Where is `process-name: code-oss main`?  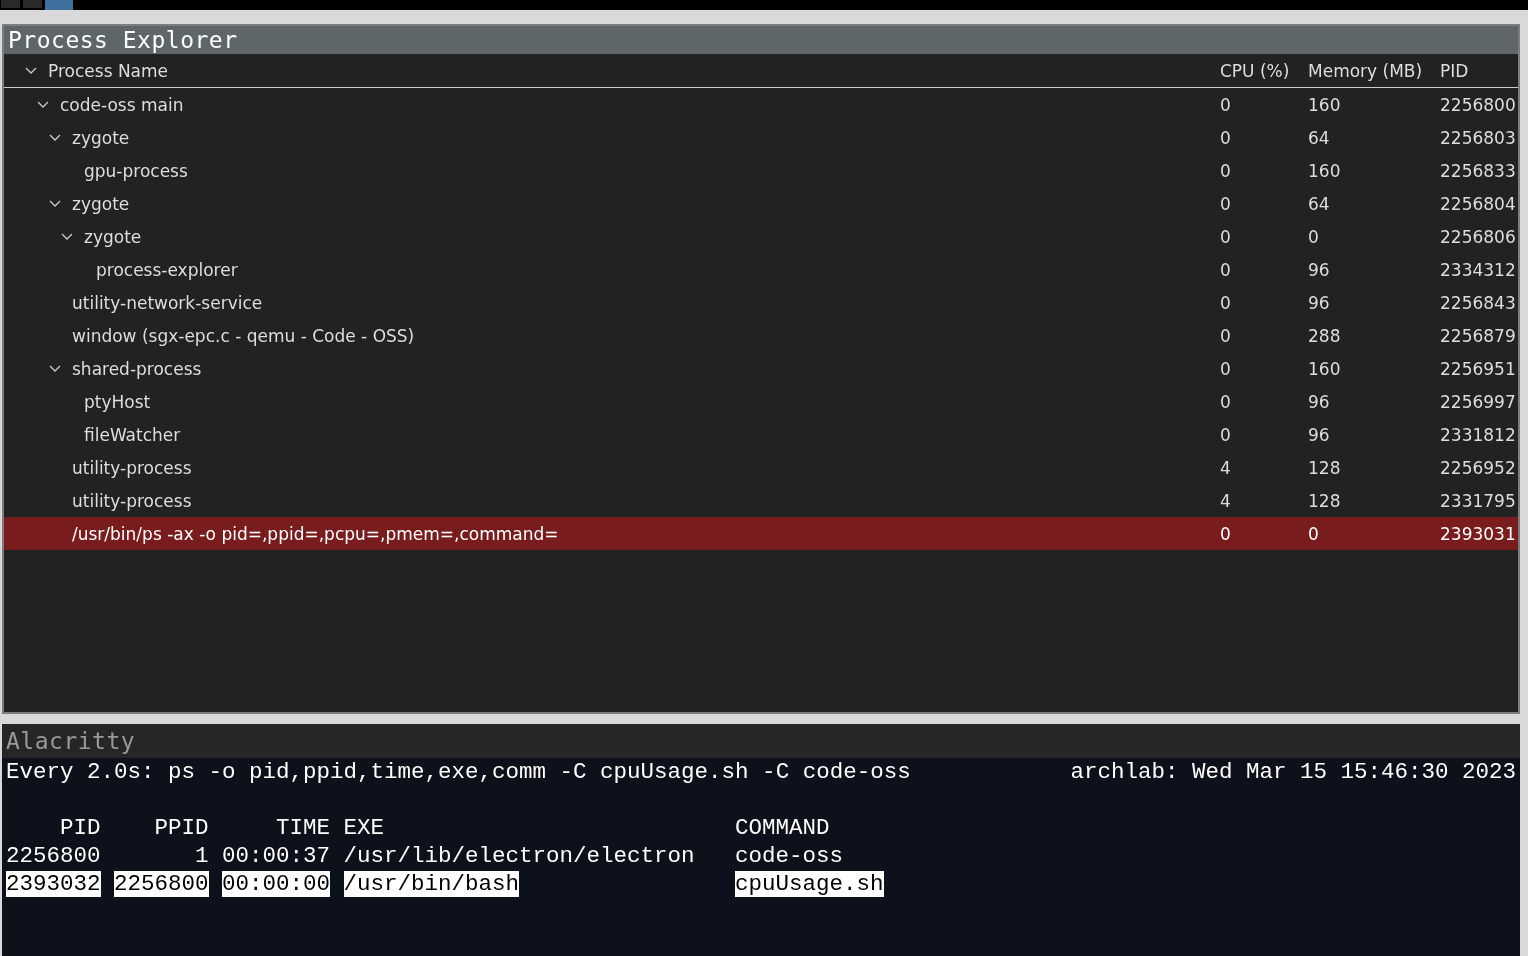
process-name: code-oss main is located at coordinates (122, 104).